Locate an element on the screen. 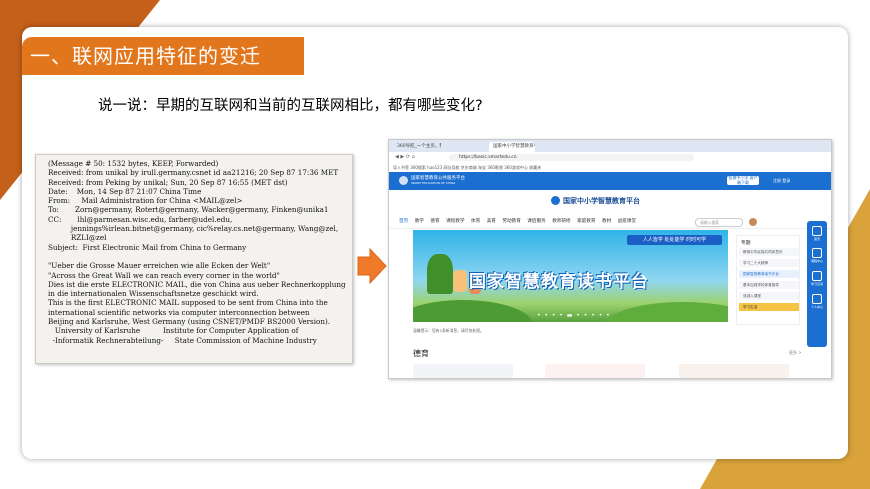 Image resolution: width=870 pixels, height=489 pixels. site-logo-icon is located at coordinates (403, 180).